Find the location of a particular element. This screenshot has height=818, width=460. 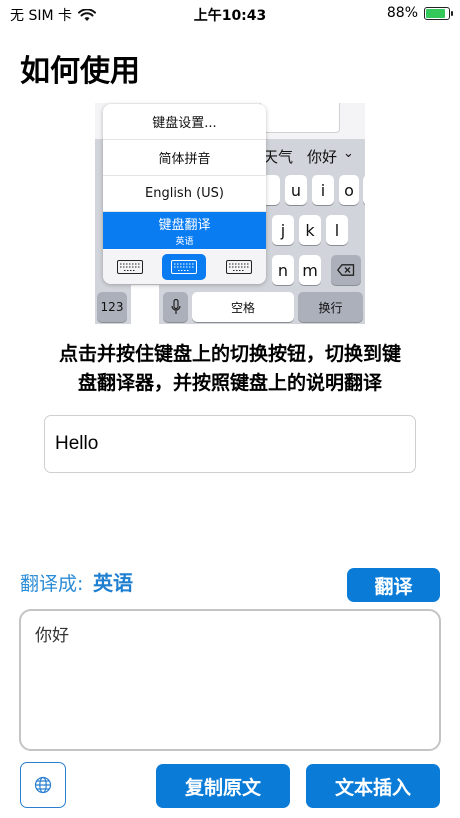

battery-fill is located at coordinates (436, 13).